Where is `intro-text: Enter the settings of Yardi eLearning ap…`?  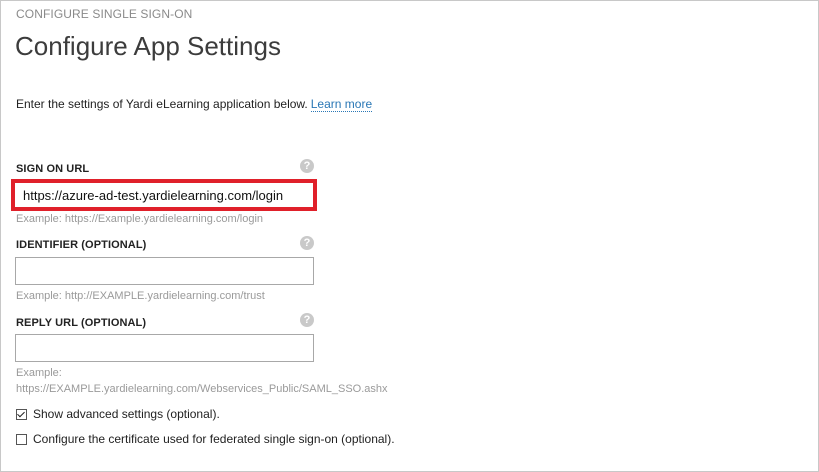 intro-text: Enter the settings of Yardi eLearning ap… is located at coordinates (194, 104).